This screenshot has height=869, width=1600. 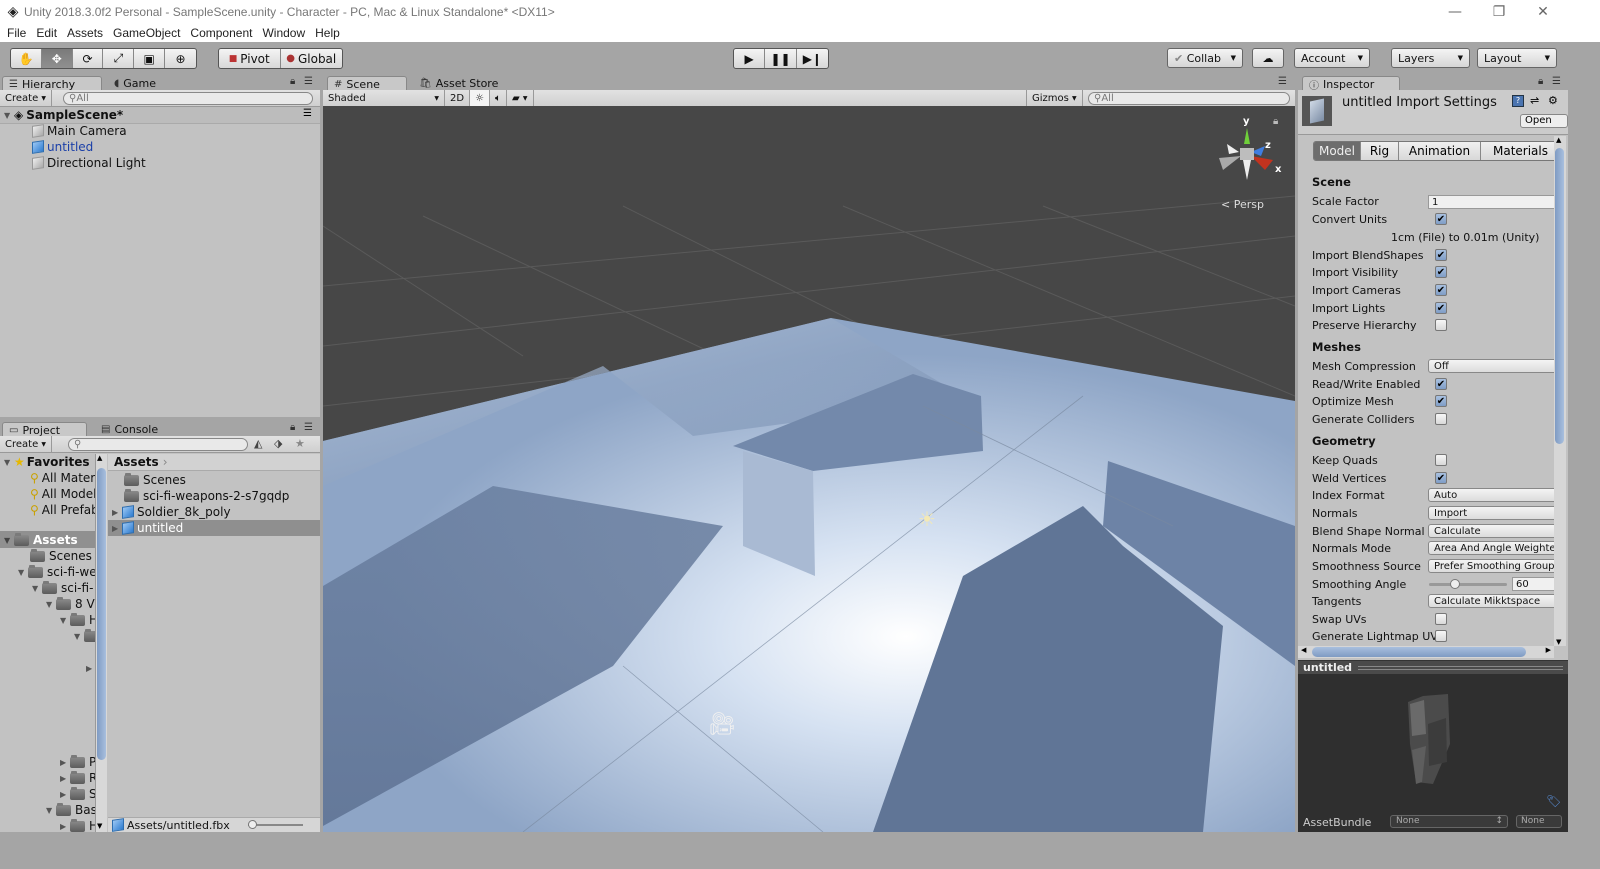 I want to click on menu-assets: Assets, so click(x=85, y=33).